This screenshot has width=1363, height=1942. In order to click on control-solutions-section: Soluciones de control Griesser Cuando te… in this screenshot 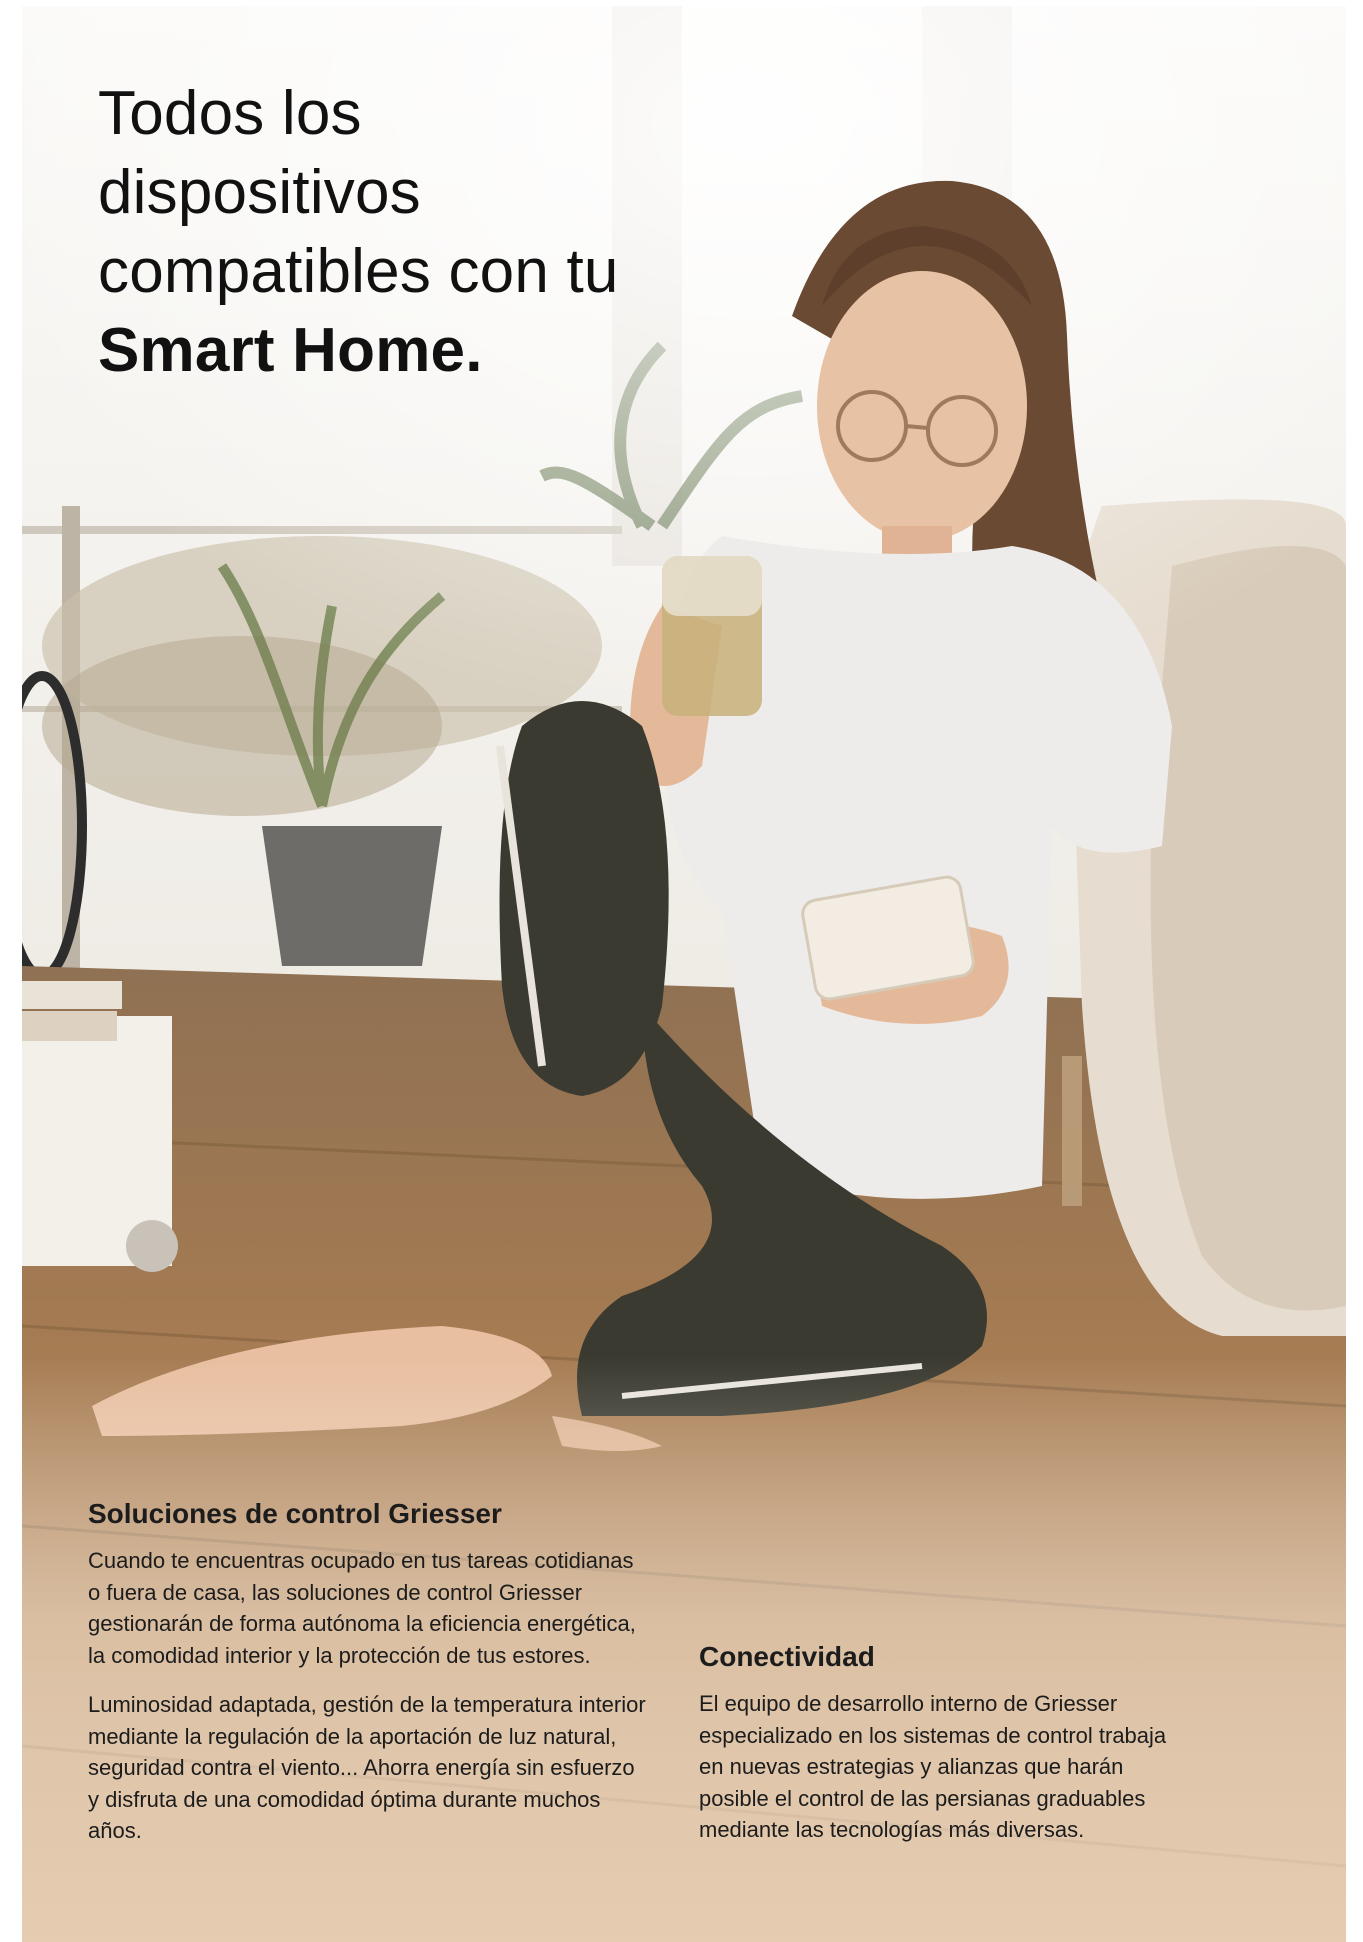, I will do `click(368, 1681)`.